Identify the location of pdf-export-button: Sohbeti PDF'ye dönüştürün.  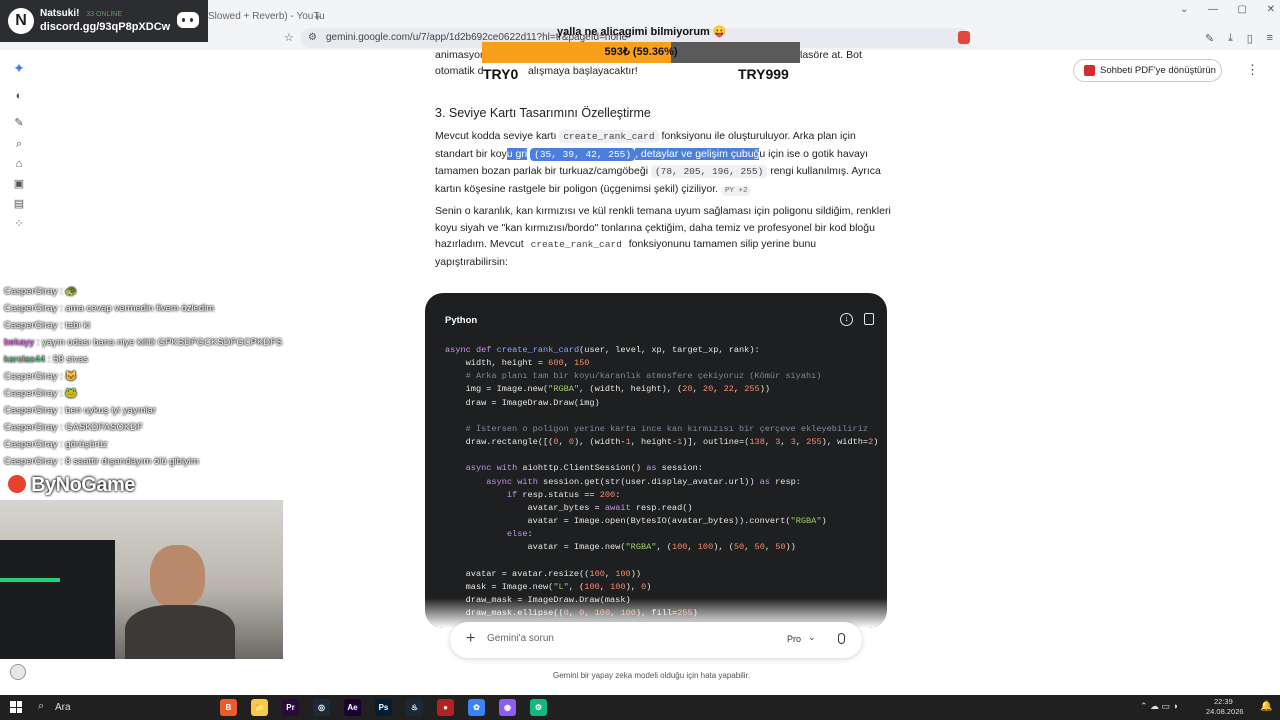
(1147, 70).